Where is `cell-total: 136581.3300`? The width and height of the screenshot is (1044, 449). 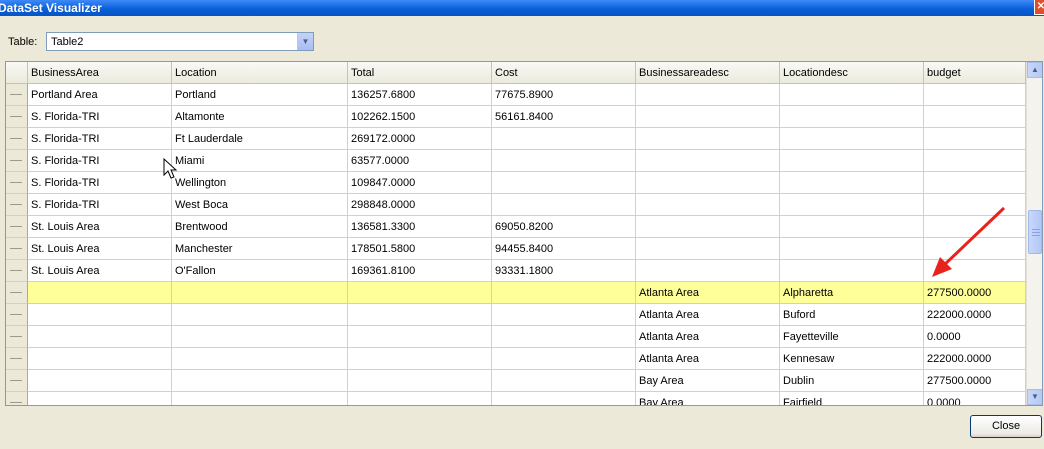
cell-total: 136581.3300 is located at coordinates (420, 227).